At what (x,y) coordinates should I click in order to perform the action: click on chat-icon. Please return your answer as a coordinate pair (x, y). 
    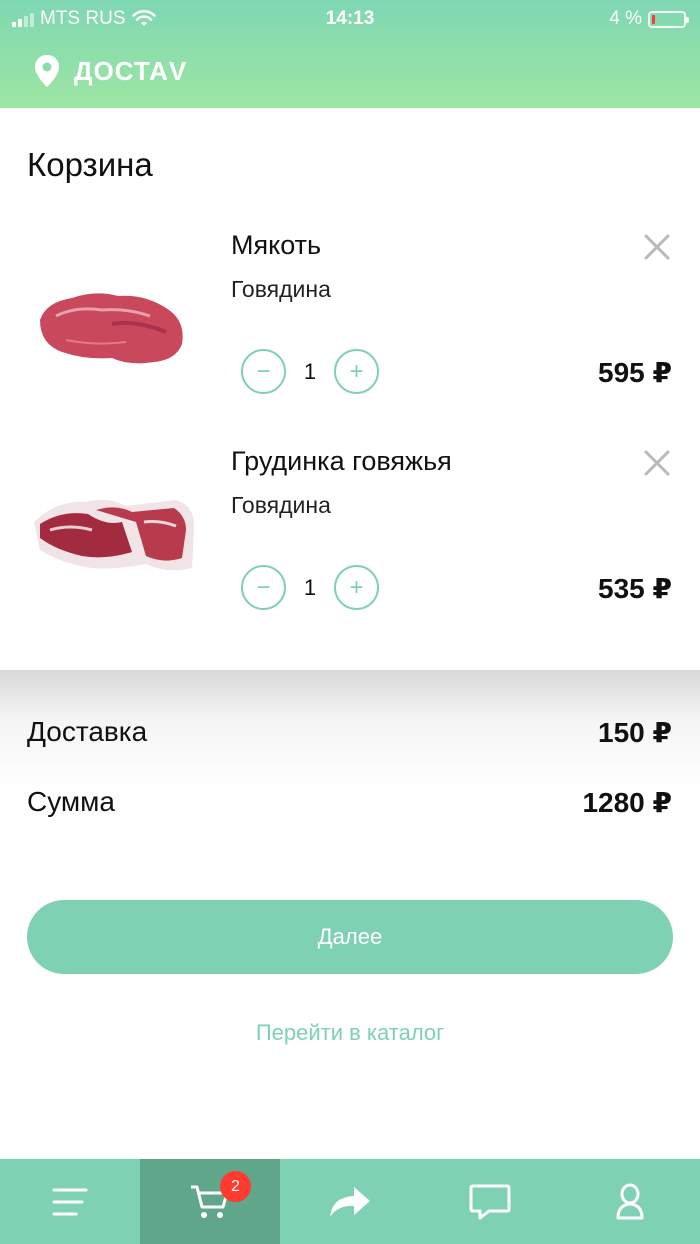
    Looking at the image, I should click on (490, 1201).